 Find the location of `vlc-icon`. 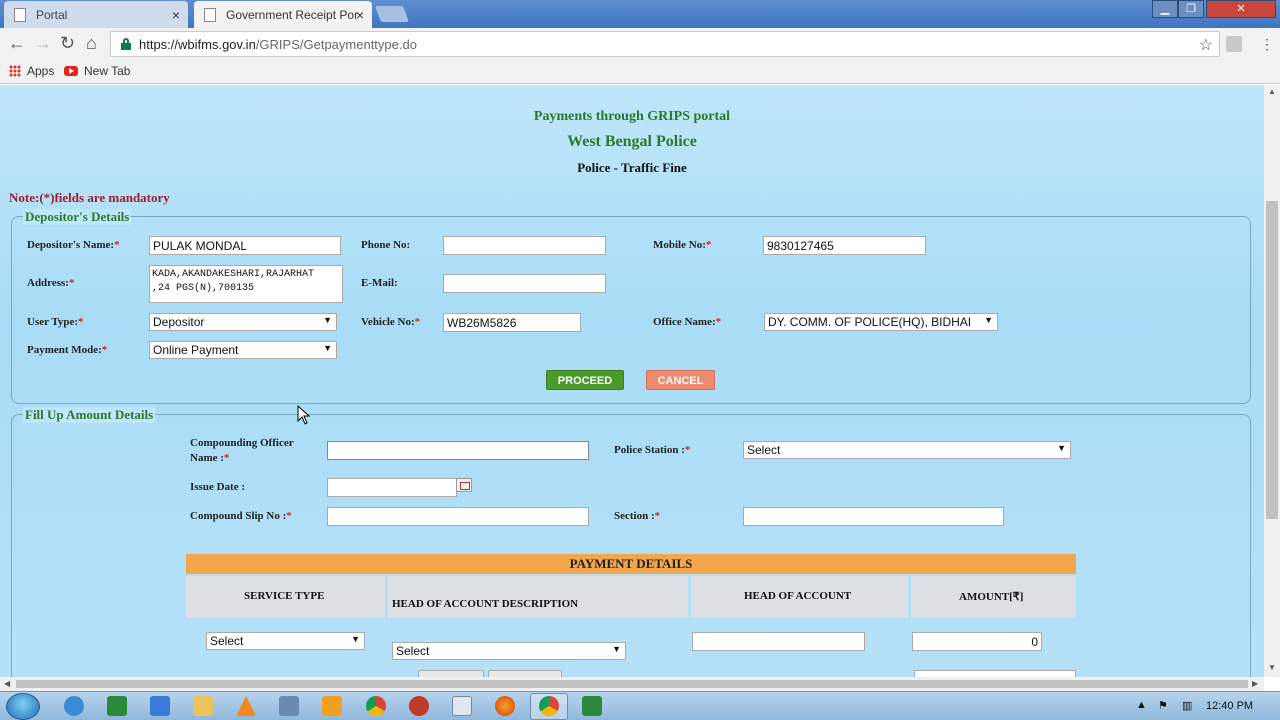

vlc-icon is located at coordinates (246, 706).